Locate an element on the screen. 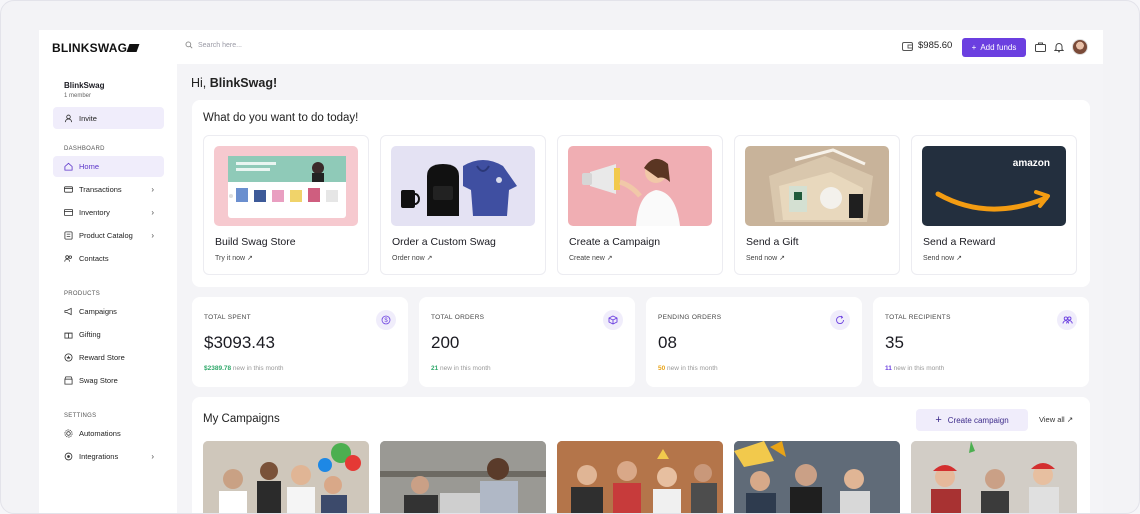 Image resolution: width=1140 pixels, height=514 pixels. balance-amount: $985.60 is located at coordinates (935, 45).